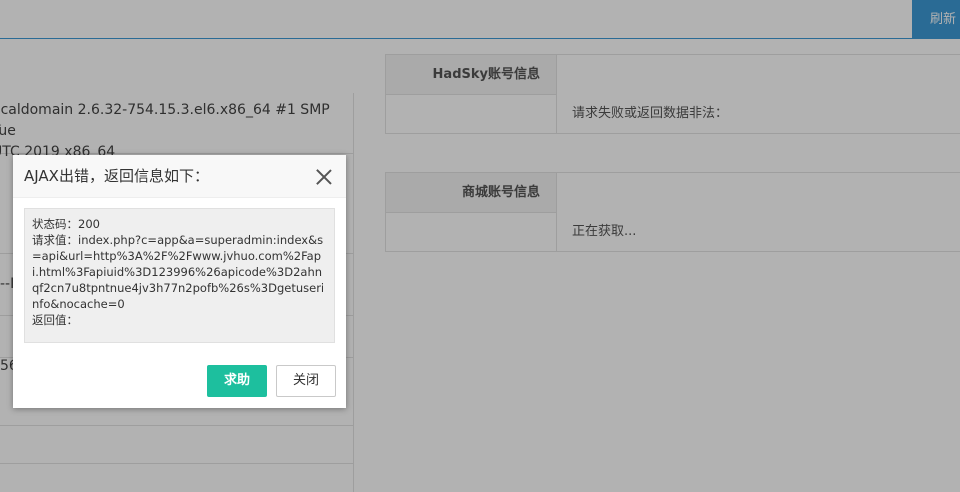 This screenshot has width=960, height=492. I want to click on return-value-line: 返回值：, so click(55, 320).